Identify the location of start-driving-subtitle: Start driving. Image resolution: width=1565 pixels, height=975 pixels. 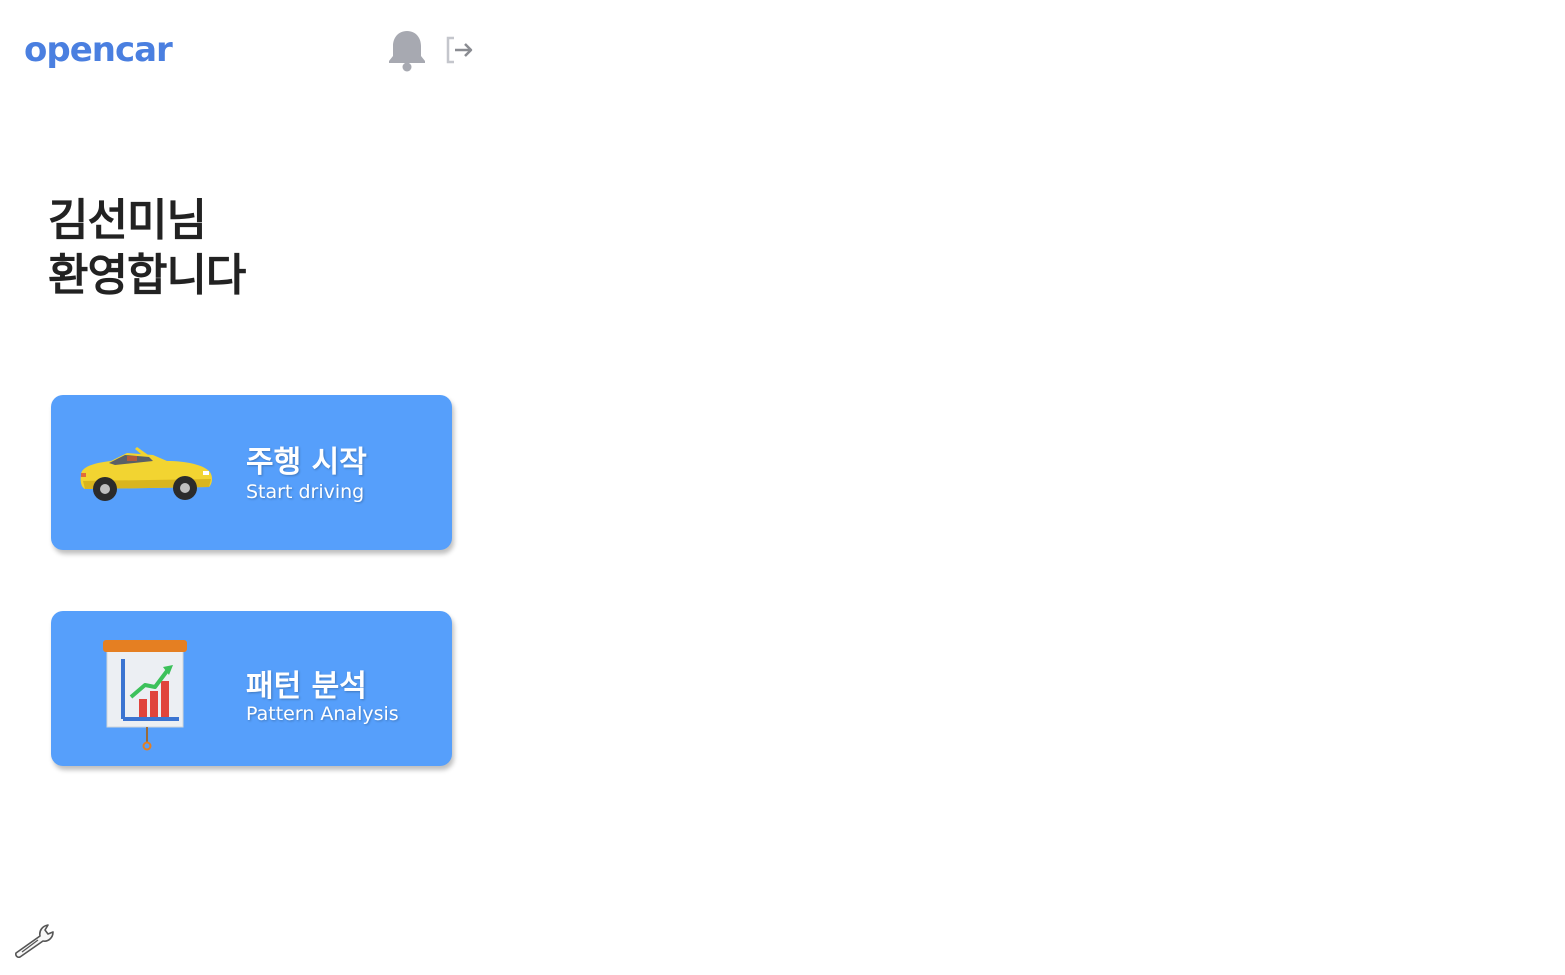
(305, 492).